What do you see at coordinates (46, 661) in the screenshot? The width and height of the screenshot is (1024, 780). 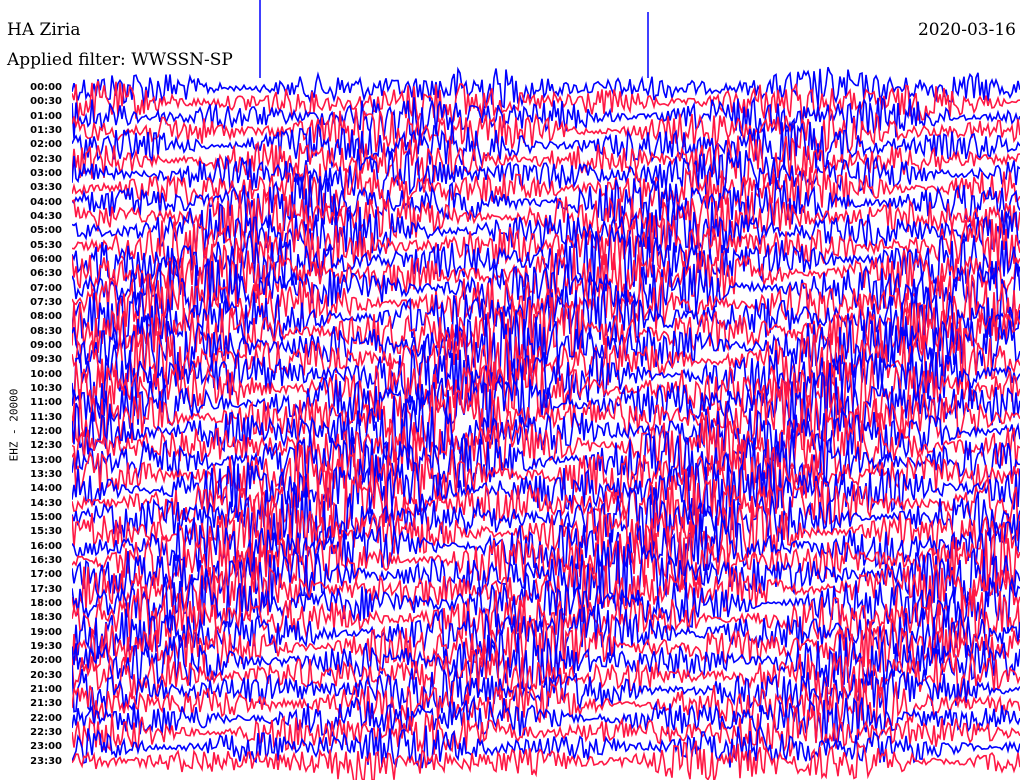 I see `time-tick-label: 20:00` at bounding box center [46, 661].